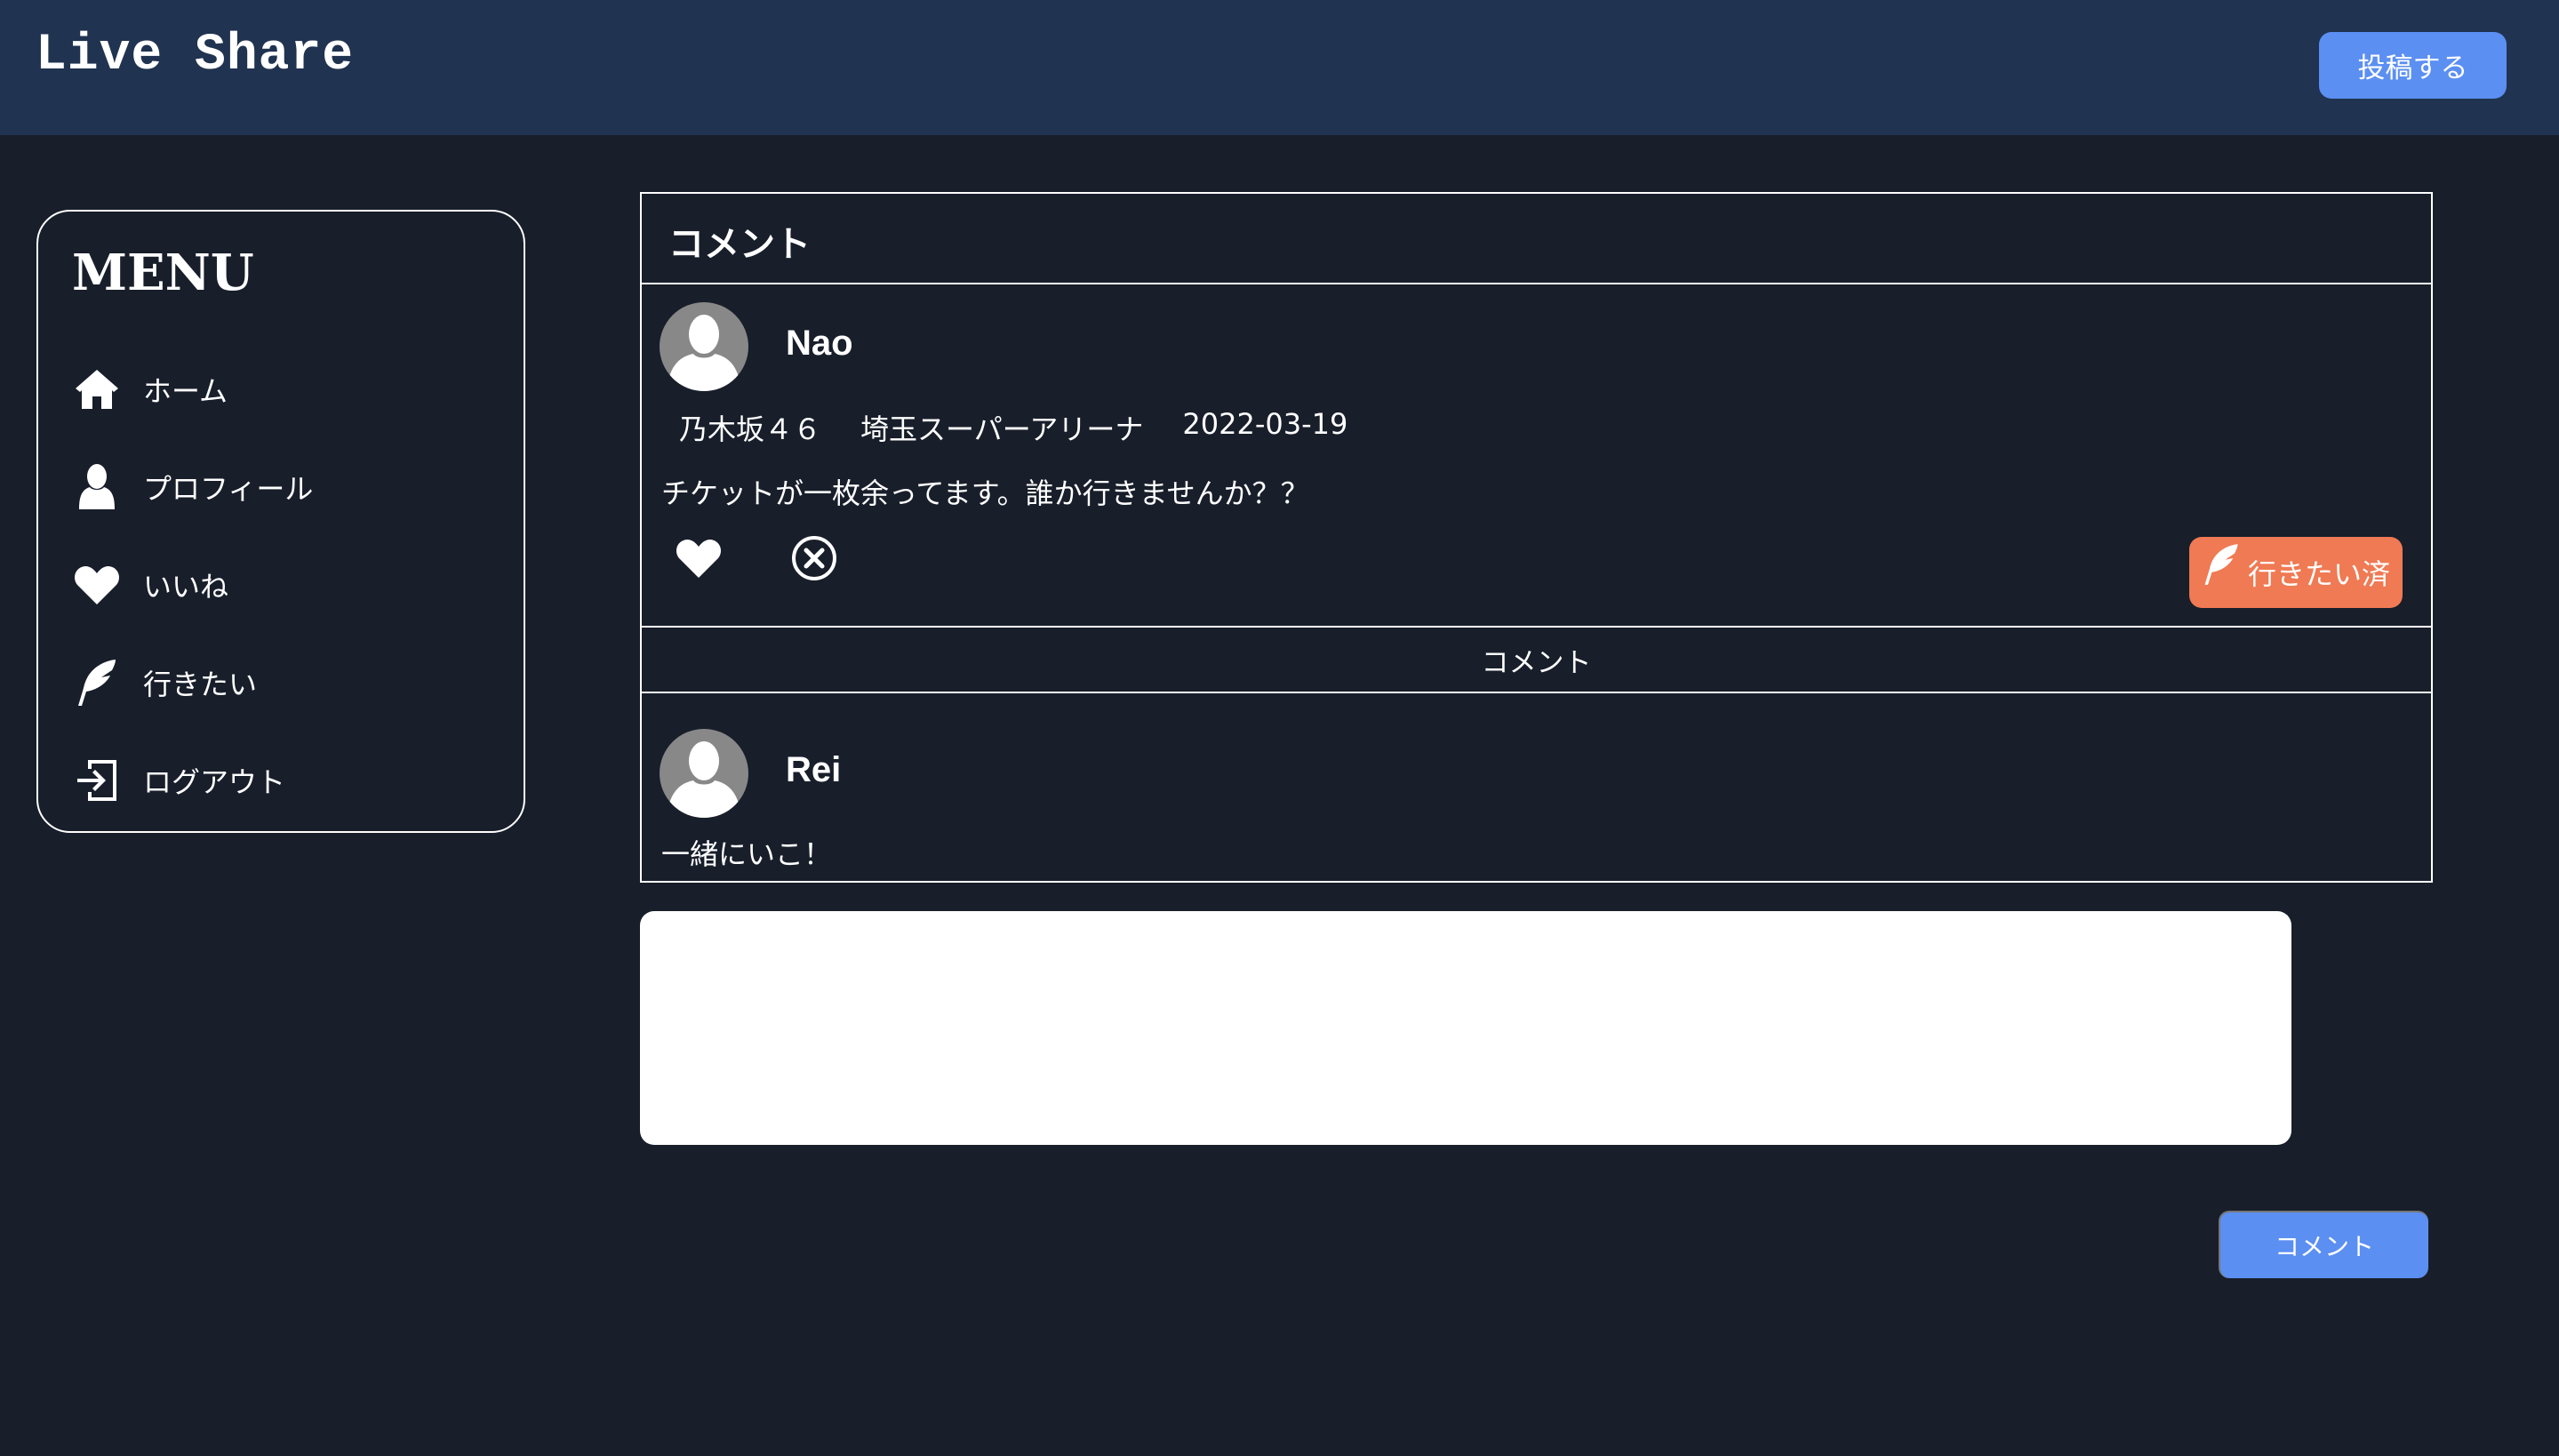  Describe the element at coordinates (276, 682) in the screenshot. I see `sidebar-item-want: 行きたい` at that location.